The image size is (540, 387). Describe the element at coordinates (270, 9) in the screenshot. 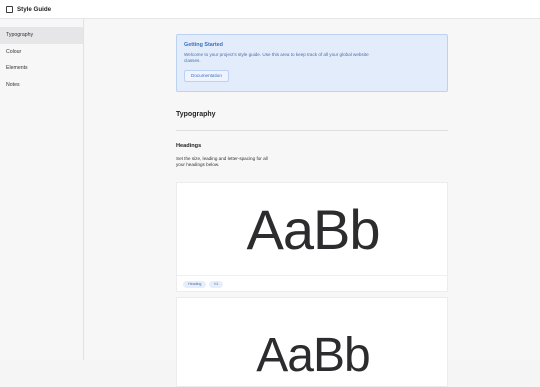

I see `top-bar: Style Guide` at that location.